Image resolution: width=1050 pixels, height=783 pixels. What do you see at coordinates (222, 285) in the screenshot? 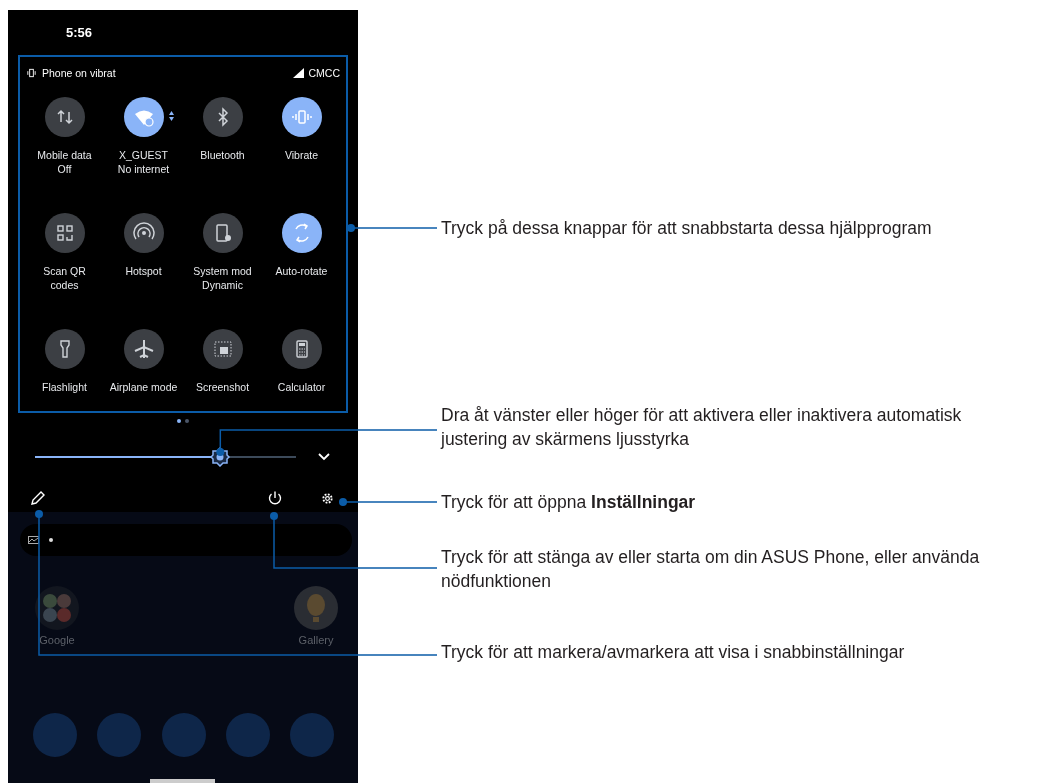
I see `tile-status: Dynamic` at bounding box center [222, 285].